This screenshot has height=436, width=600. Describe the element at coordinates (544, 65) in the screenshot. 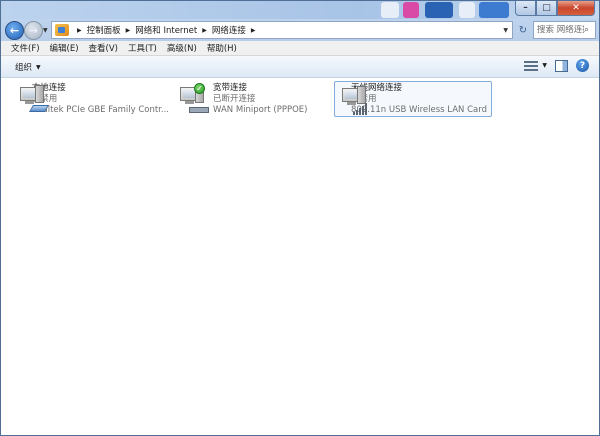

I see `more-views-dropdown: ▼` at that location.